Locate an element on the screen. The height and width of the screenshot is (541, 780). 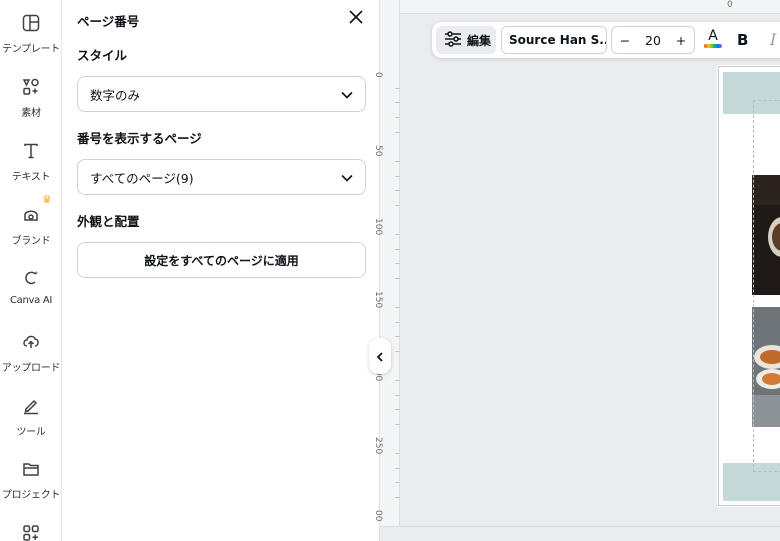
panel-title: ページ番号 is located at coordinates (108, 21).